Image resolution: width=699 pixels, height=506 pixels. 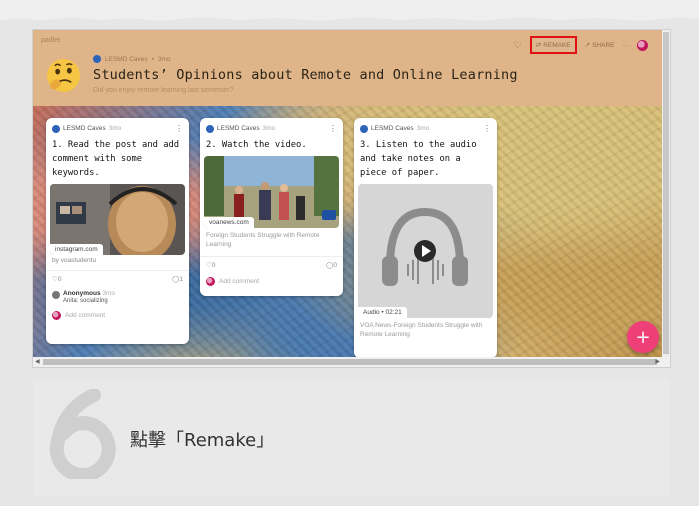 I want to click on card-reactions: ♡0 ◯1, so click(x=117, y=278).